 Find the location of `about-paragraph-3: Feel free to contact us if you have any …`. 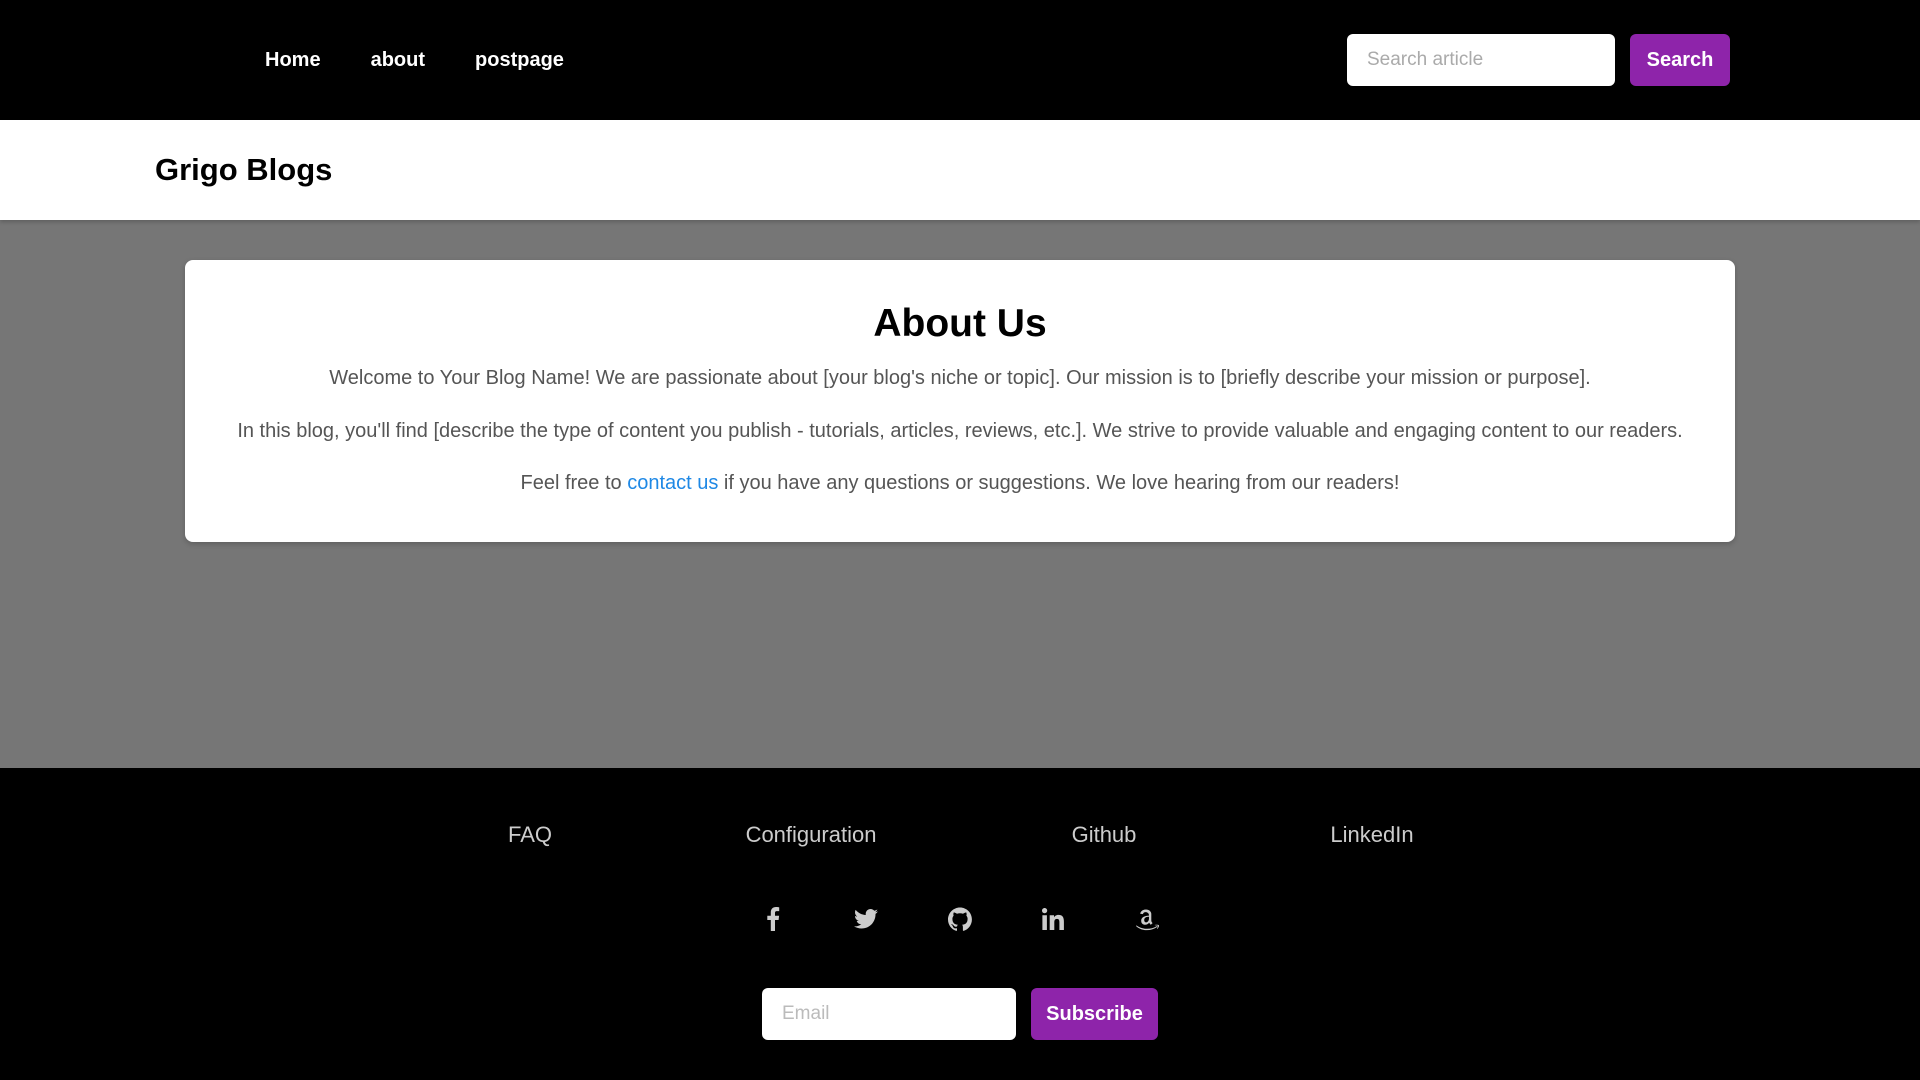

about-paragraph-3: Feel free to contact us if you have any … is located at coordinates (960, 483).